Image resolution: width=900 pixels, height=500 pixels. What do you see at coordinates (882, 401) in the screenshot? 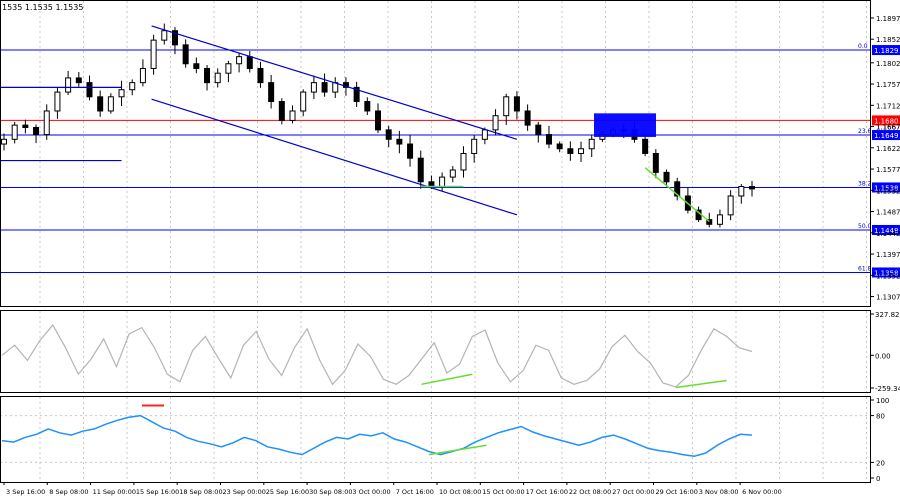
I see `rsi-tick-label: 100` at bounding box center [882, 401].